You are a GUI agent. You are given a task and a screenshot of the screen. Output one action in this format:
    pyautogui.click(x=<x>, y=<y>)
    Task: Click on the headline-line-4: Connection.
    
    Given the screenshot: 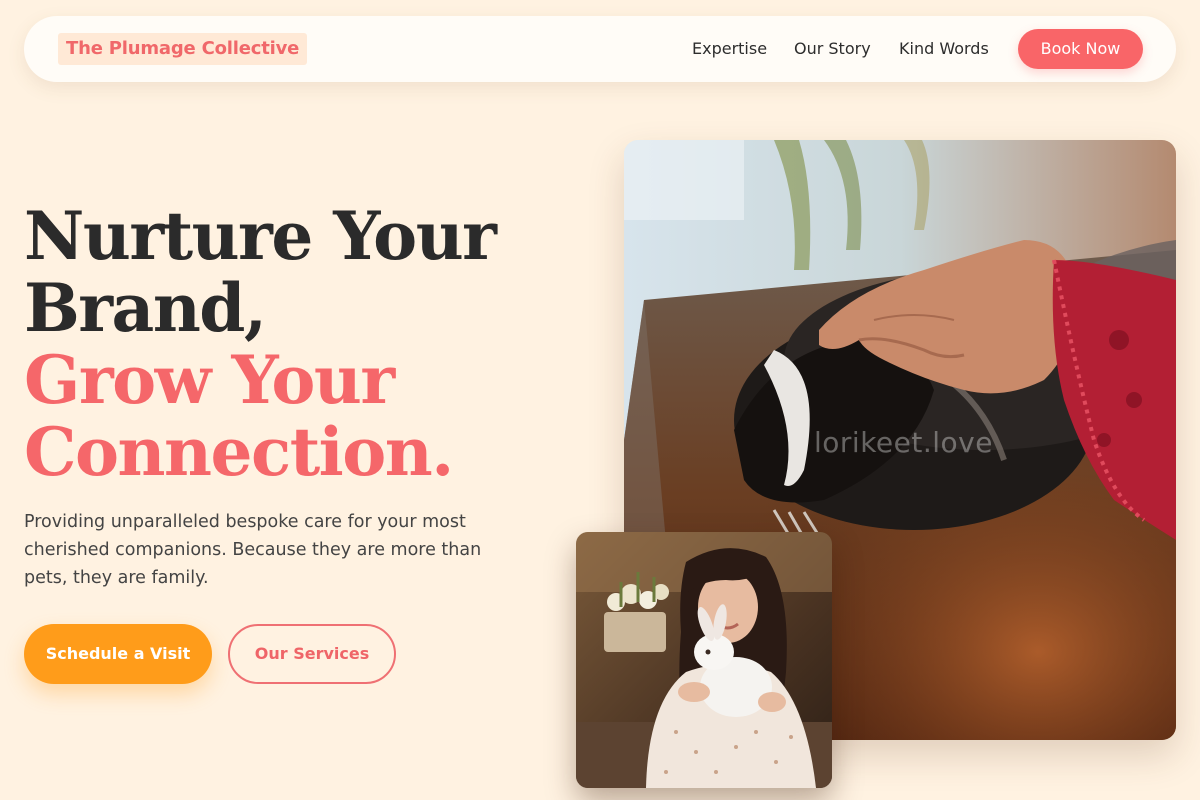 What is the action you would take?
    pyautogui.click(x=239, y=452)
    